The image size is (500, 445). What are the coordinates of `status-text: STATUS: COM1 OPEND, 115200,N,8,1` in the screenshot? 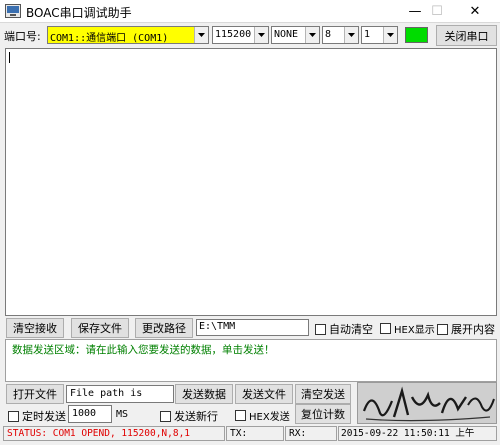 It's located at (114, 433).